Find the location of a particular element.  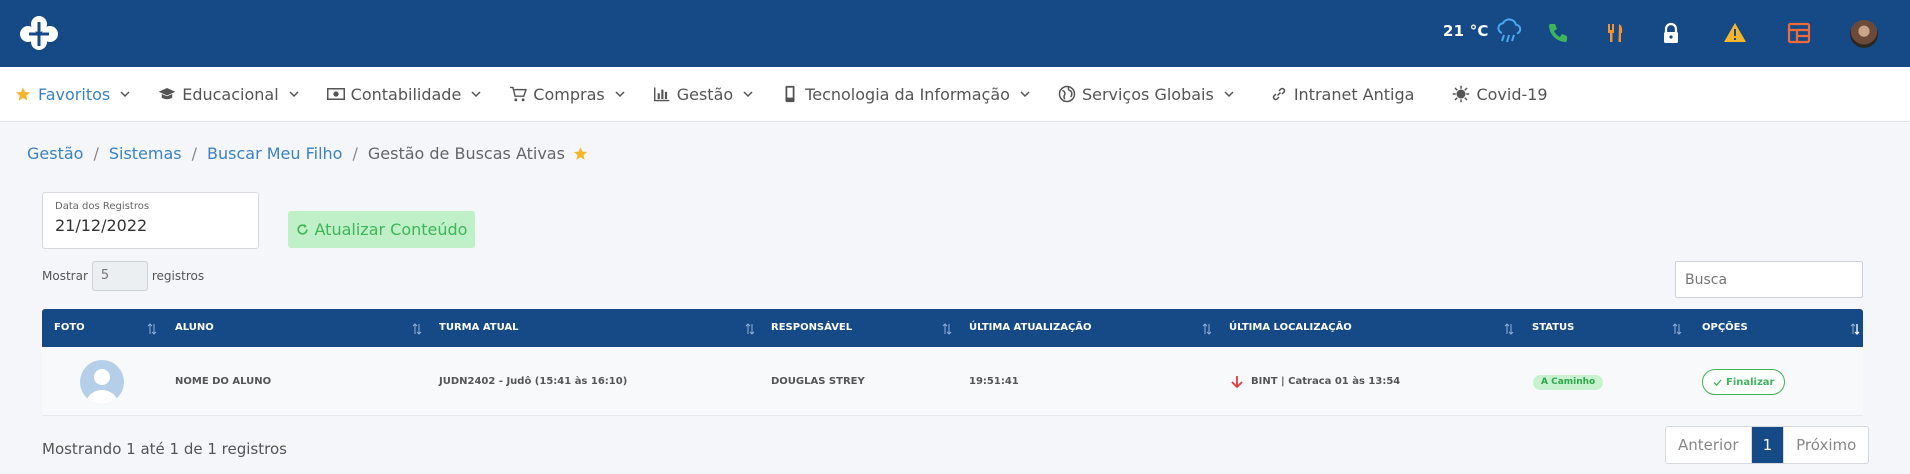

update-content-button: Atualizar Conteúdo is located at coordinates (381, 229).